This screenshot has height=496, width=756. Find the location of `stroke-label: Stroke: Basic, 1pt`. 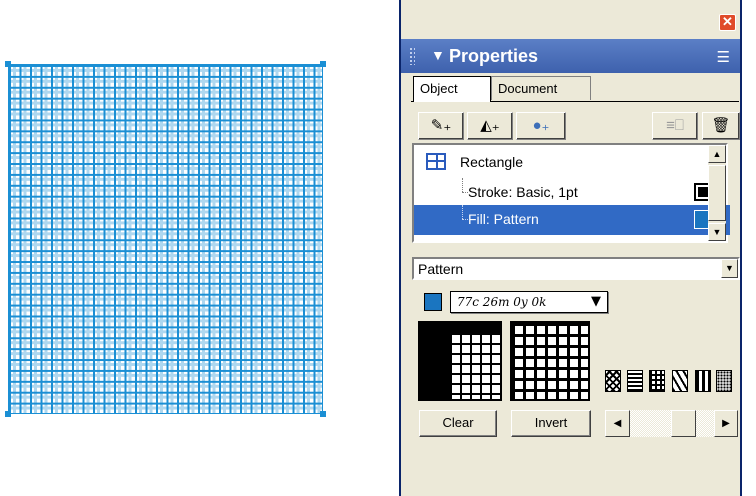

stroke-label: Stroke: Basic, 1pt is located at coordinates (523, 192).